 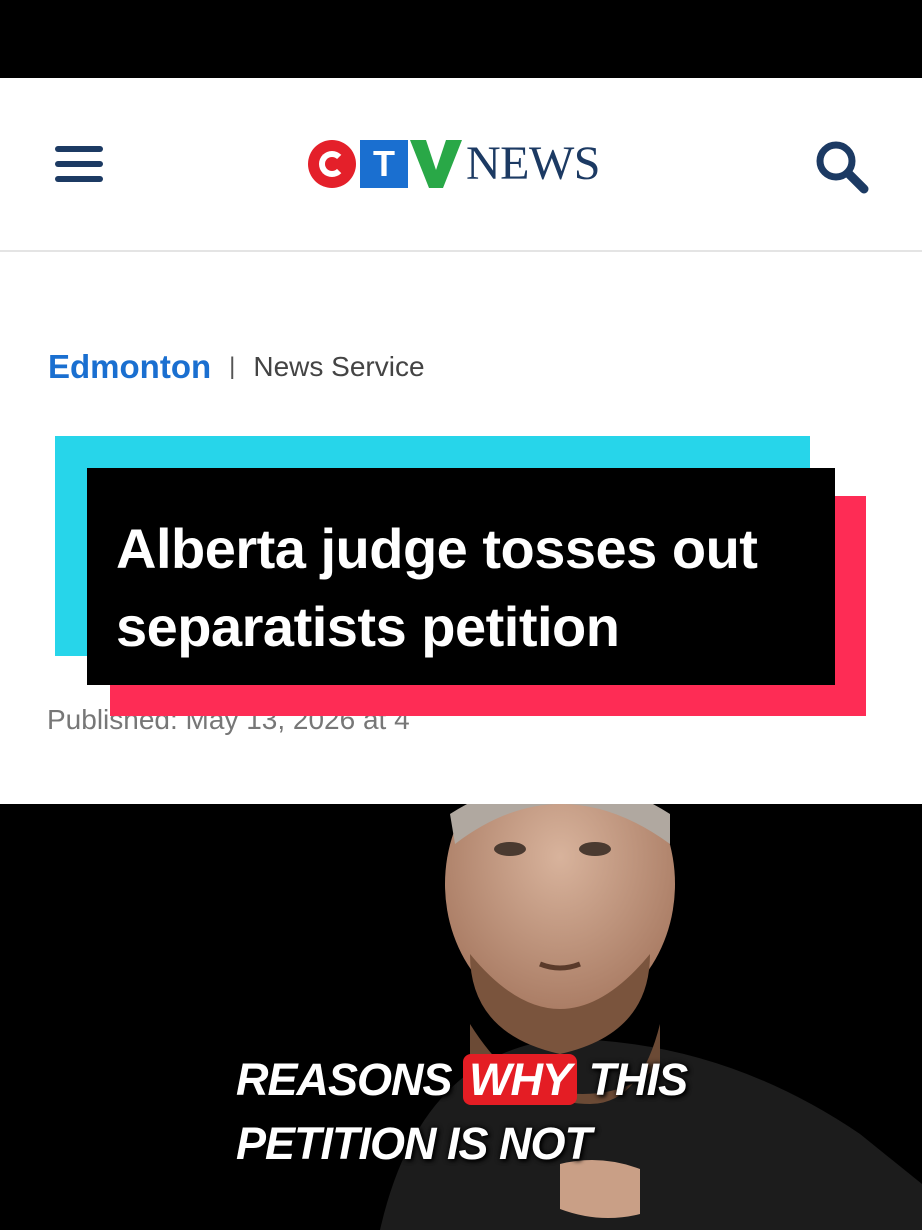 What do you see at coordinates (638, 1079) in the screenshot?
I see `caption-word-this: THIS` at bounding box center [638, 1079].